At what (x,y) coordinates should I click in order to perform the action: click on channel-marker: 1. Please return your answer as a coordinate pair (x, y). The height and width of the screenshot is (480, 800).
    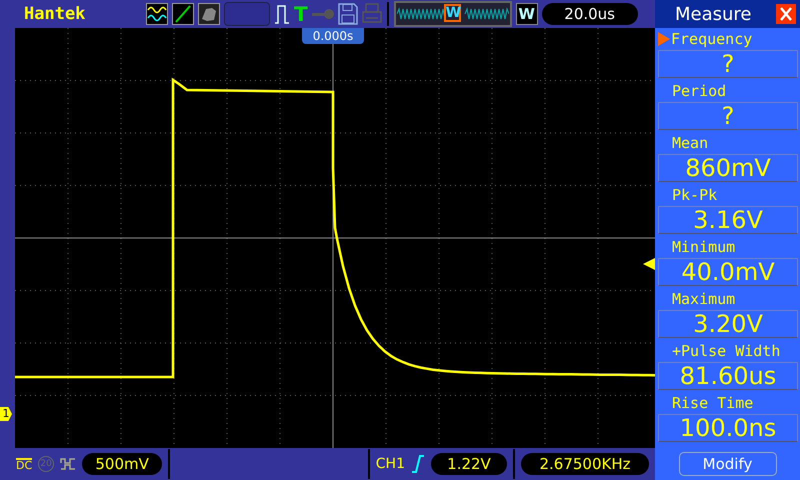
    Looking at the image, I should click on (6, 414).